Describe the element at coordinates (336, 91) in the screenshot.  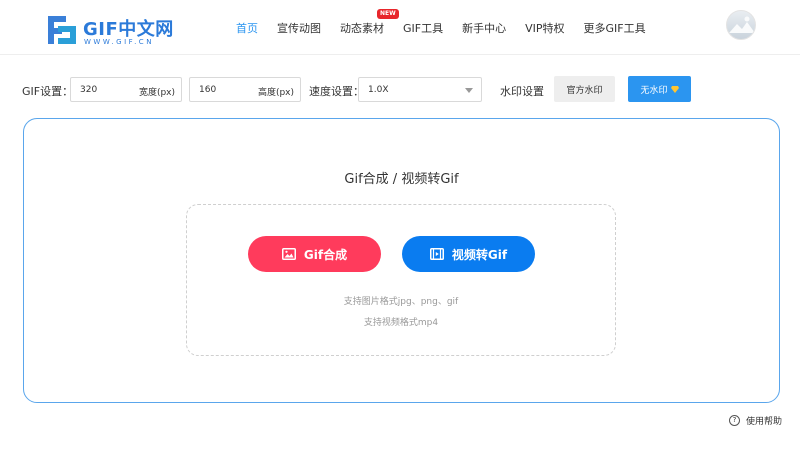
I see `speed-settings-label: 速度设置：` at that location.